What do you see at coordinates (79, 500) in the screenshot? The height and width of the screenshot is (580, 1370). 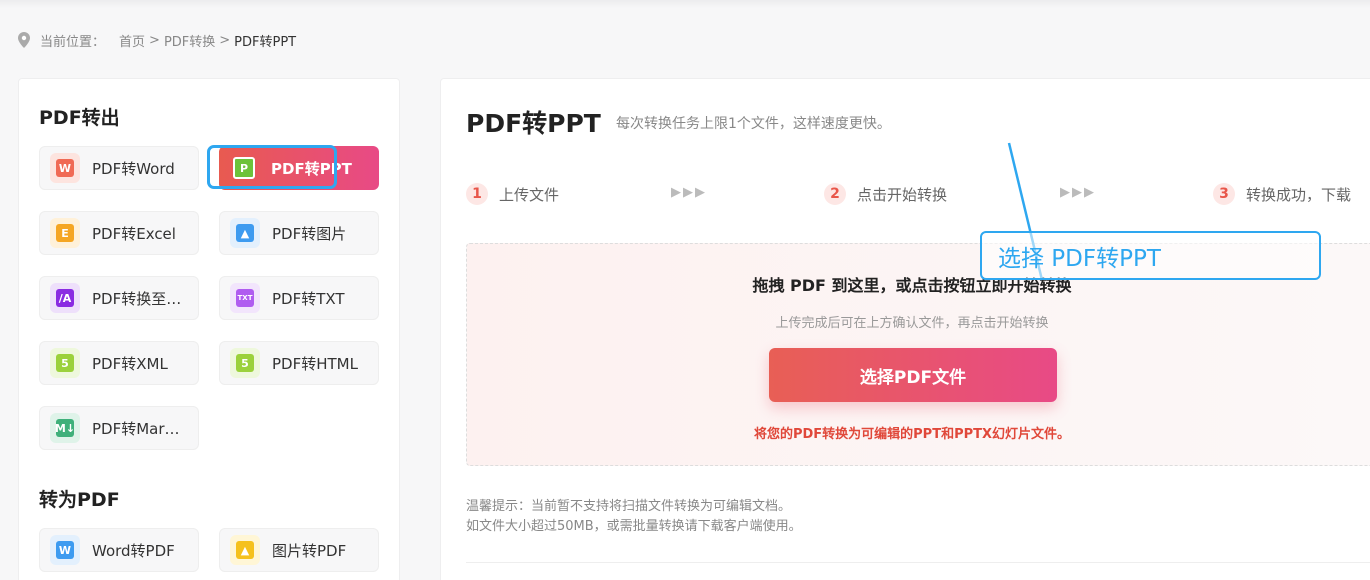 I see `import-group-title: 转为PDF` at bounding box center [79, 500].